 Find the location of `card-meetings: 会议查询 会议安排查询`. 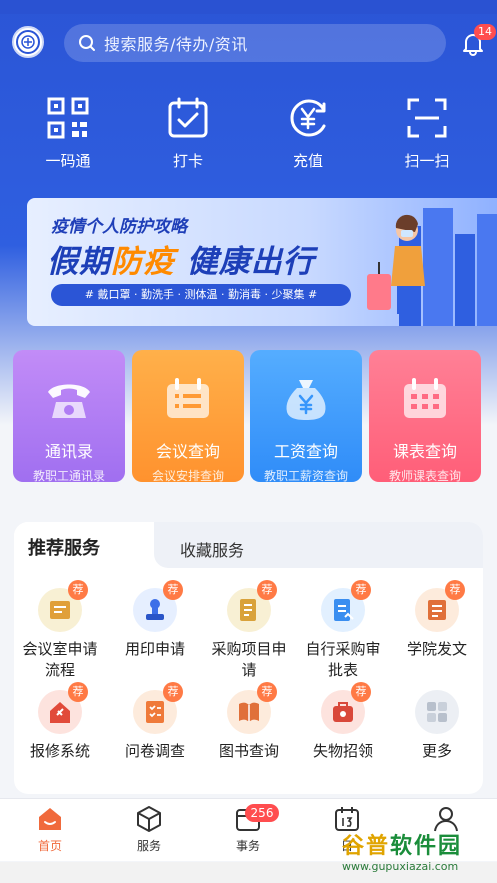

card-meetings: 会议查询 会议安排查询 is located at coordinates (188, 416).